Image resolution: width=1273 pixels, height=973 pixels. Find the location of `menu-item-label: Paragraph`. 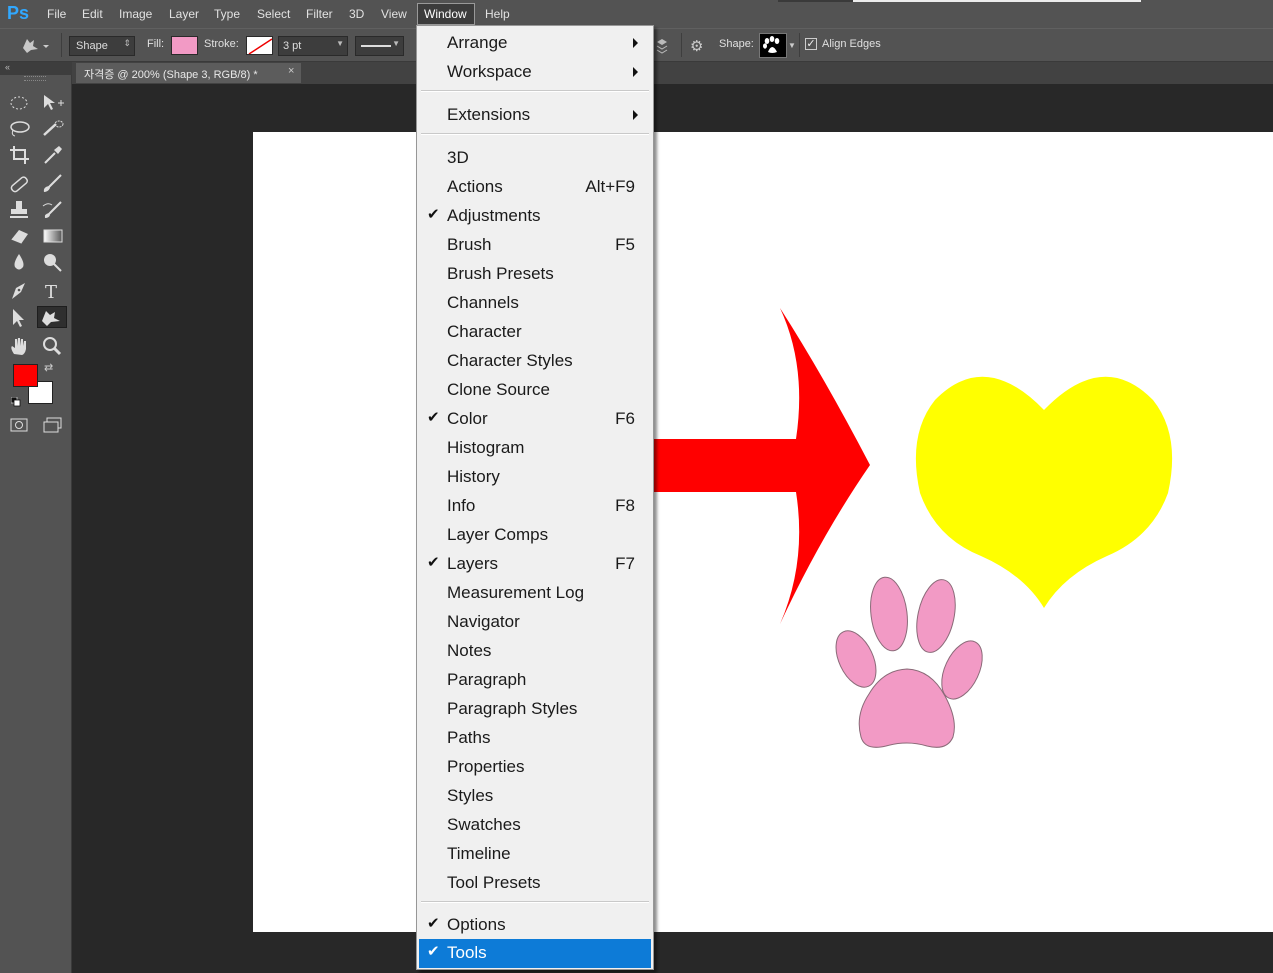

menu-item-label: Paragraph is located at coordinates (487, 679).